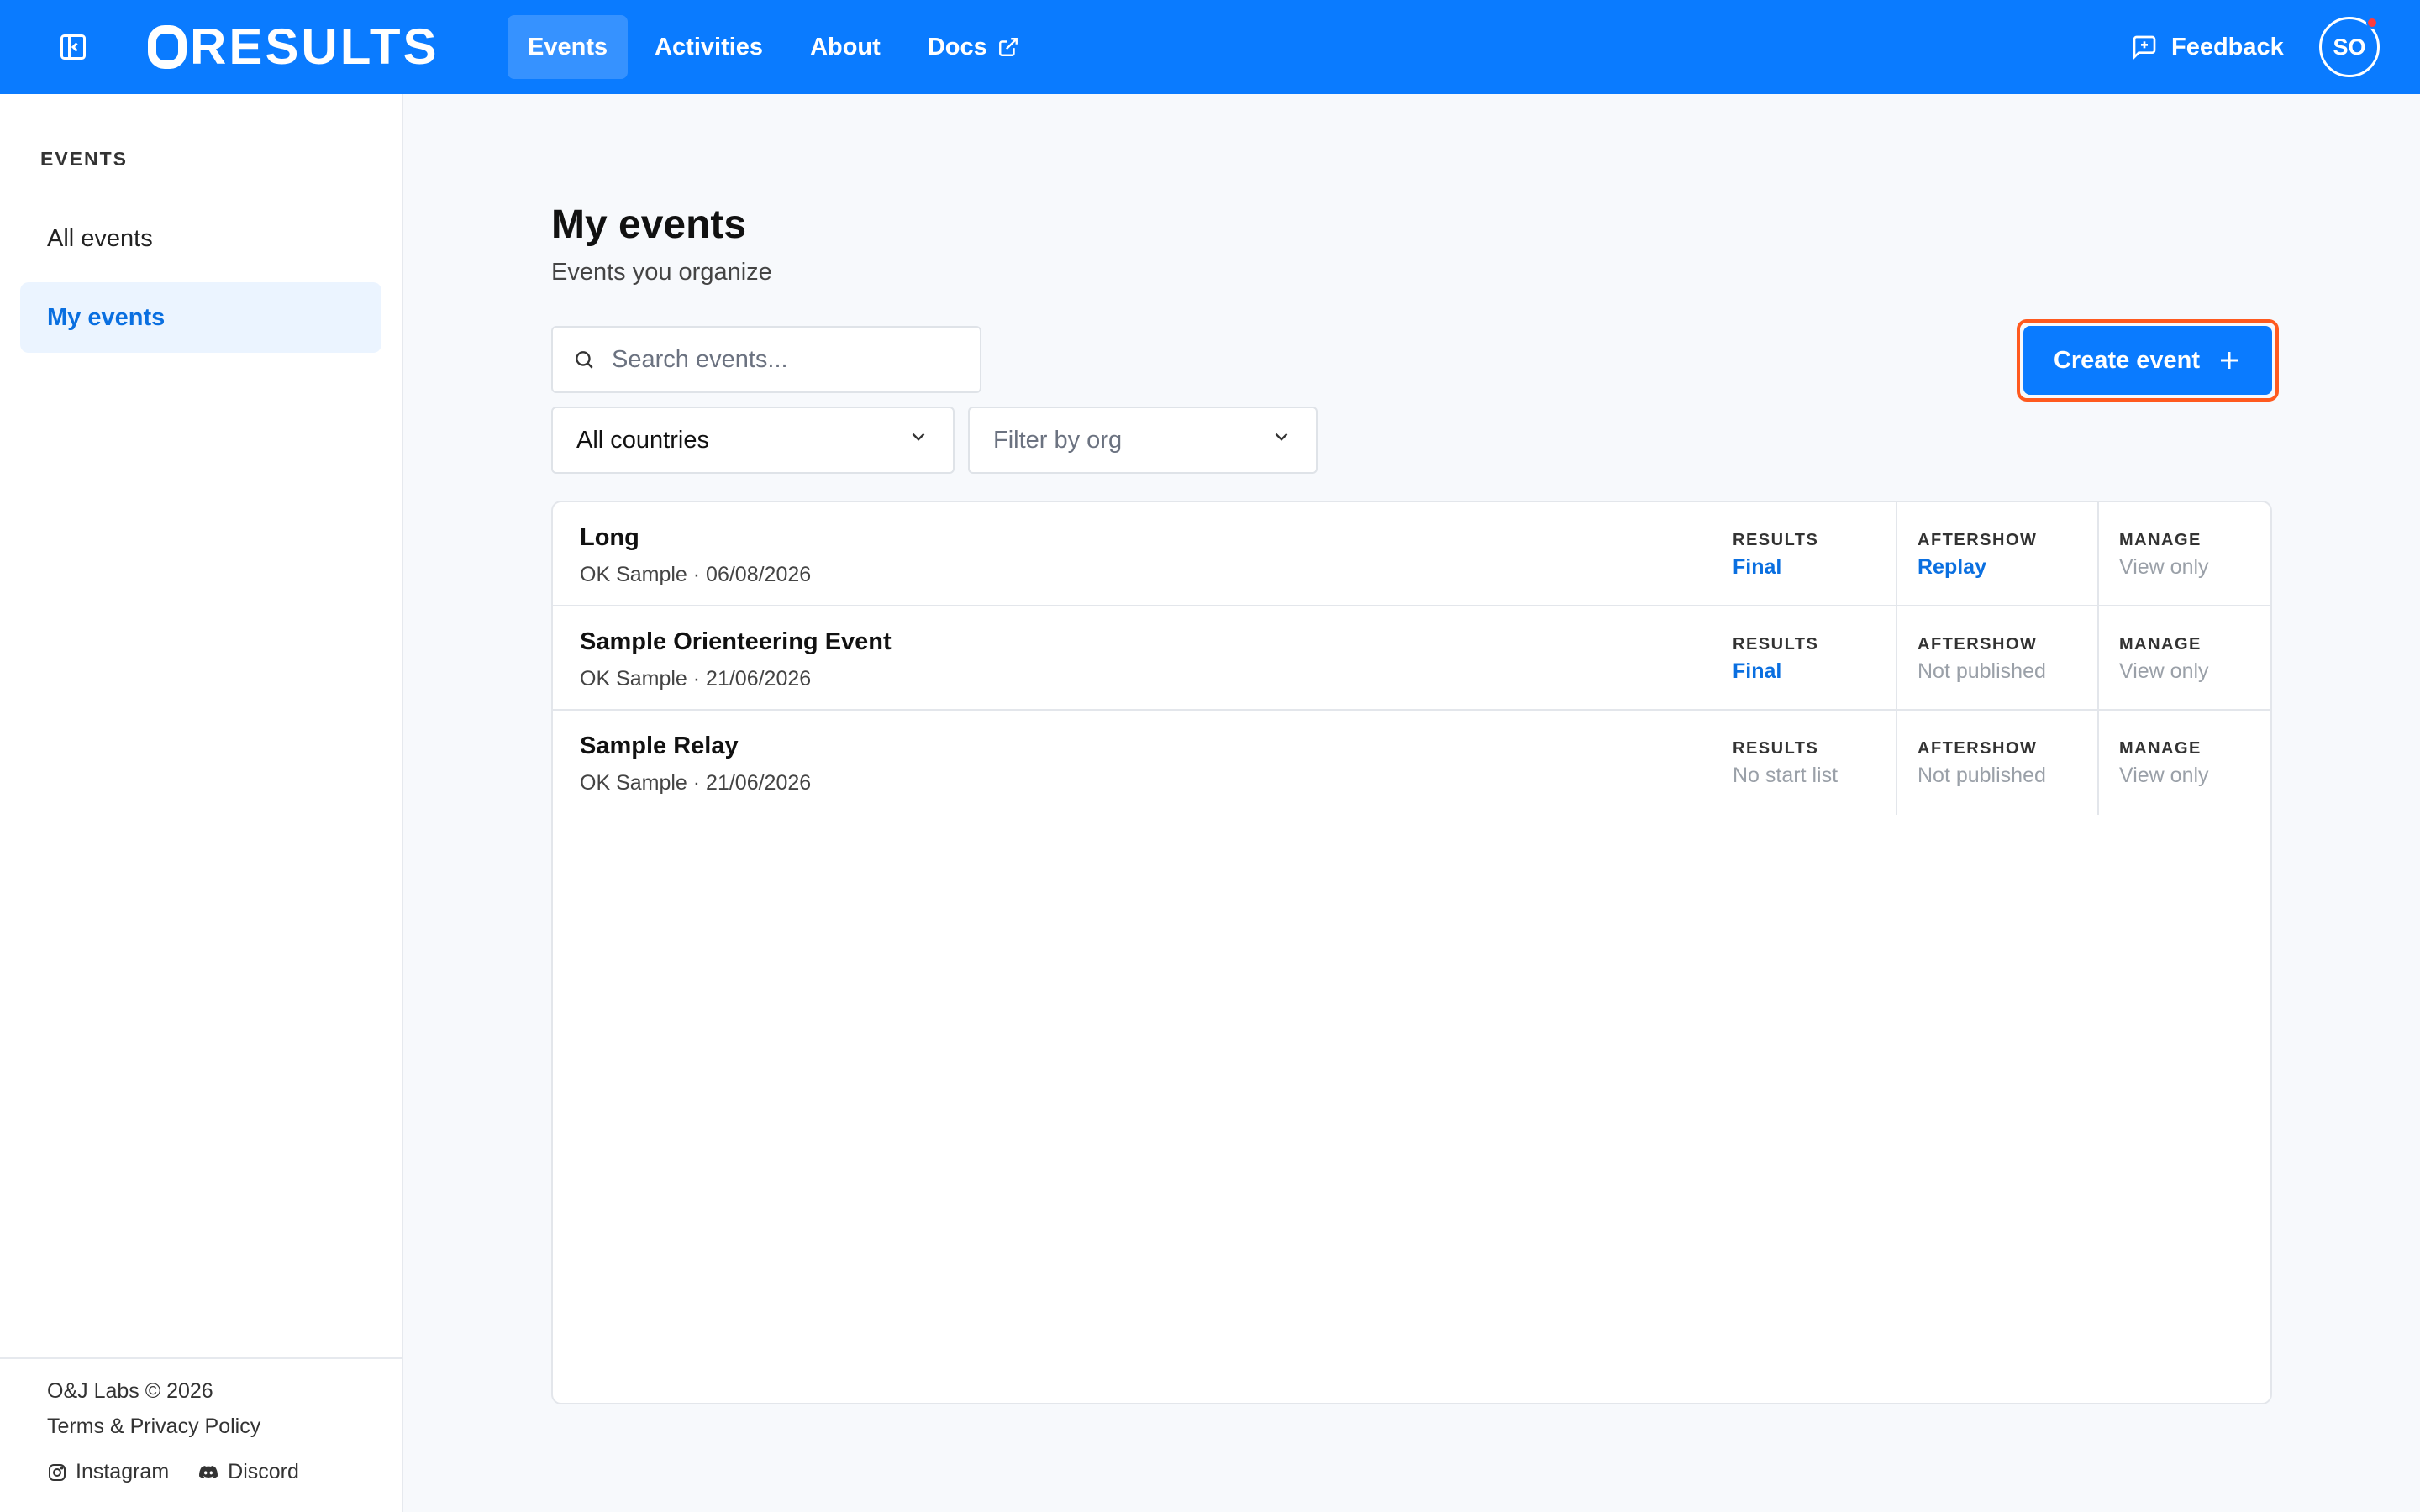 The height and width of the screenshot is (1512, 2420). I want to click on feedback-label: Feedback, so click(2227, 46).